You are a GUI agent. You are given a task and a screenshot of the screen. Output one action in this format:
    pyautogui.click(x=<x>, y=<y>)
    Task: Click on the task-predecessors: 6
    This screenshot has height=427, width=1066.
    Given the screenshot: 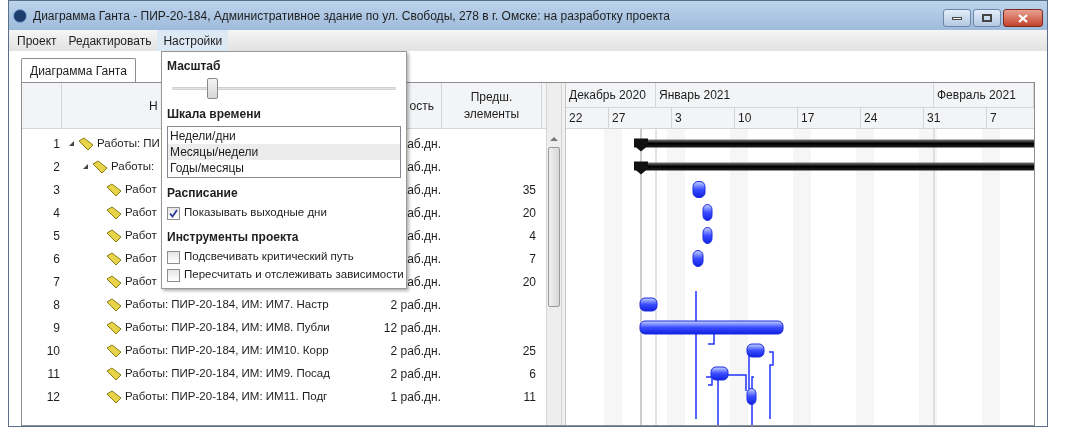 What is the action you would take?
    pyautogui.click(x=532, y=374)
    